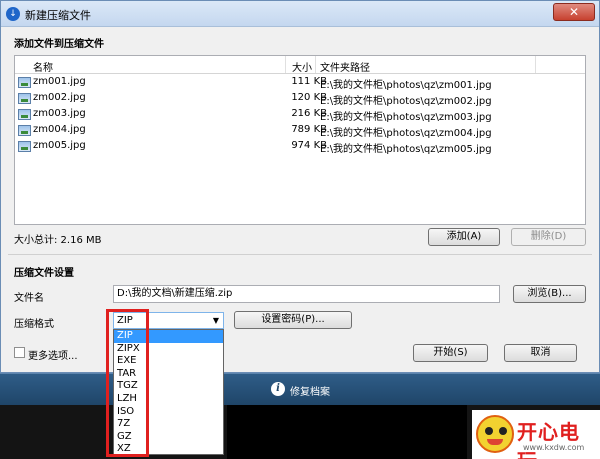 This screenshot has width=600, height=459. Describe the element at coordinates (300, 254) in the screenshot. I see `divider` at that location.